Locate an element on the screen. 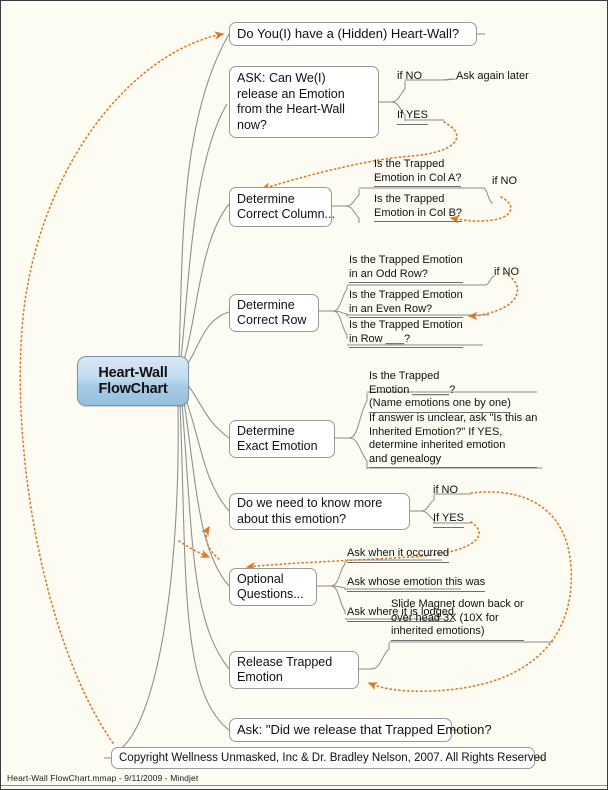 Image resolution: width=608 pixels, height=790 pixels. leaf-label-line-2: Emotion in Col B? is located at coordinates (418, 212).